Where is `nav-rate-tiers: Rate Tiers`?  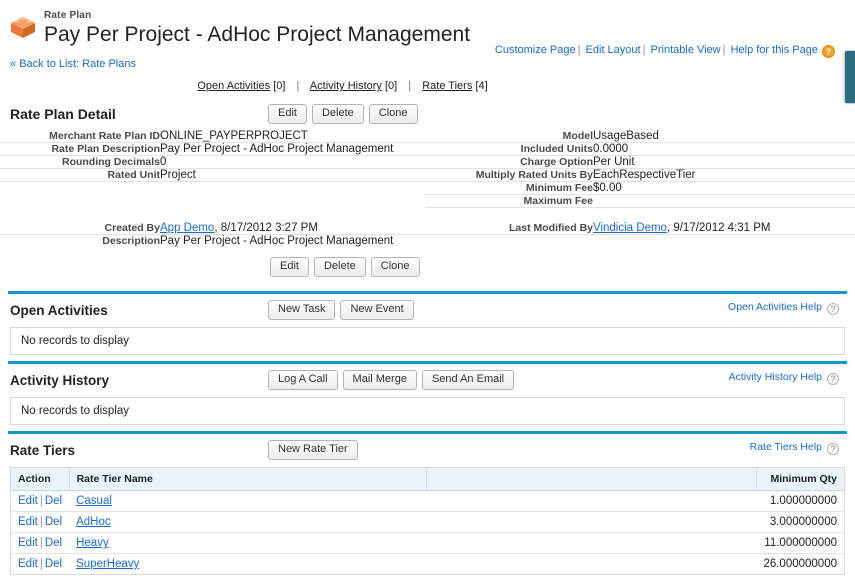
nav-rate-tiers: Rate Tiers is located at coordinates (447, 86).